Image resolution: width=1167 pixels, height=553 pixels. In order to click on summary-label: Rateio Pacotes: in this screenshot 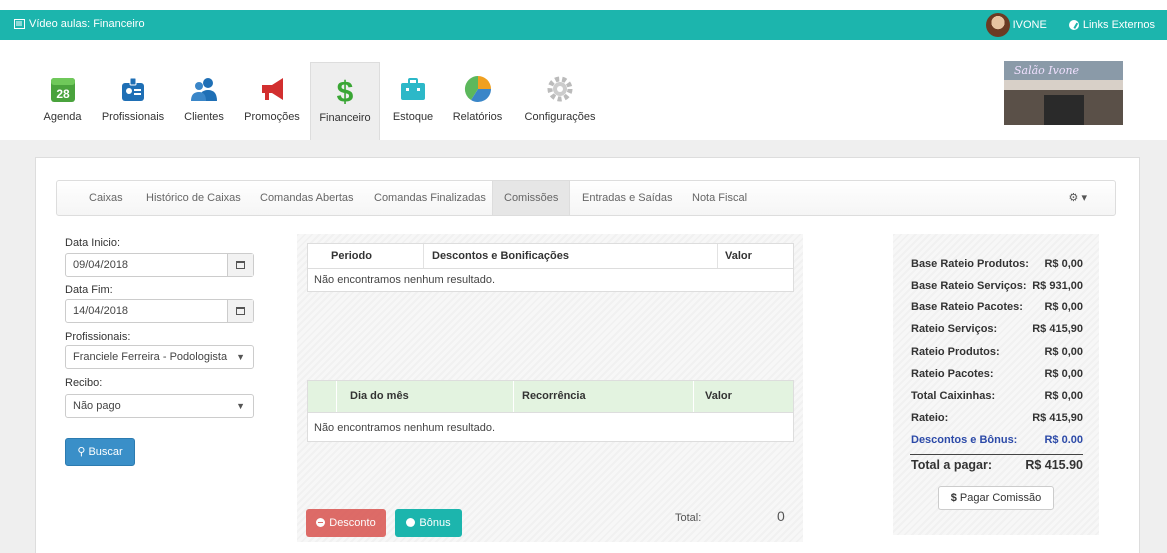, I will do `click(952, 374)`.